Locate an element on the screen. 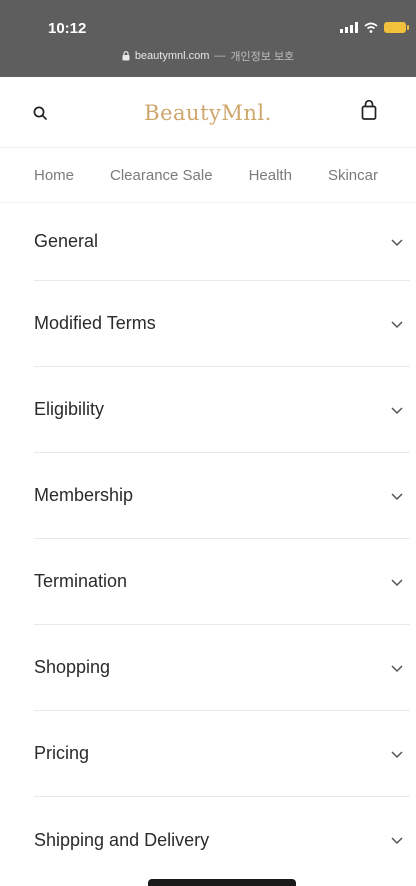 Image resolution: width=416 pixels, height=886 pixels. accordion-general: General is located at coordinates (222, 242).